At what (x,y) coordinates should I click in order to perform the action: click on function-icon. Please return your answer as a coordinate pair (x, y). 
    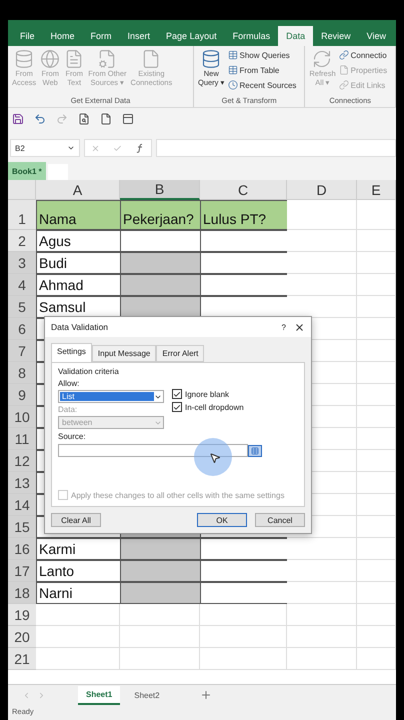
    Looking at the image, I should click on (139, 148).